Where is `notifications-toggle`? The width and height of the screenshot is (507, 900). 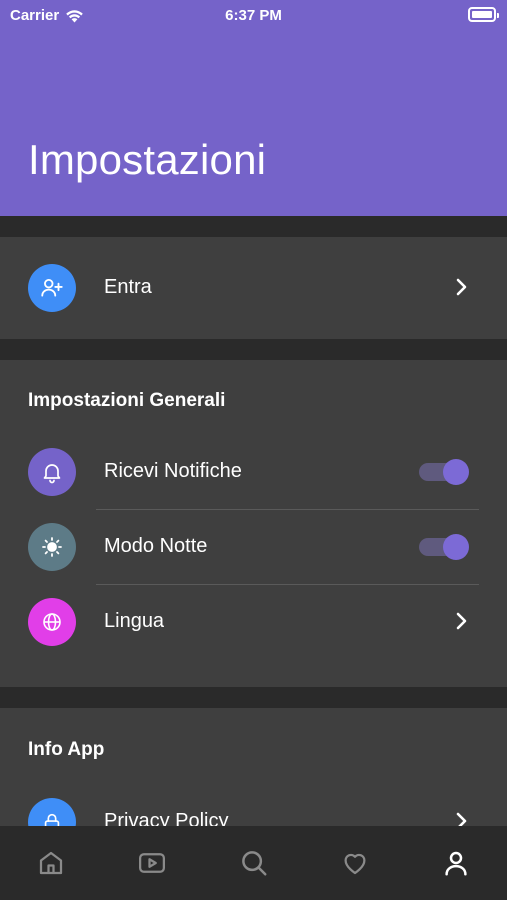
notifications-toggle is located at coordinates (444, 472).